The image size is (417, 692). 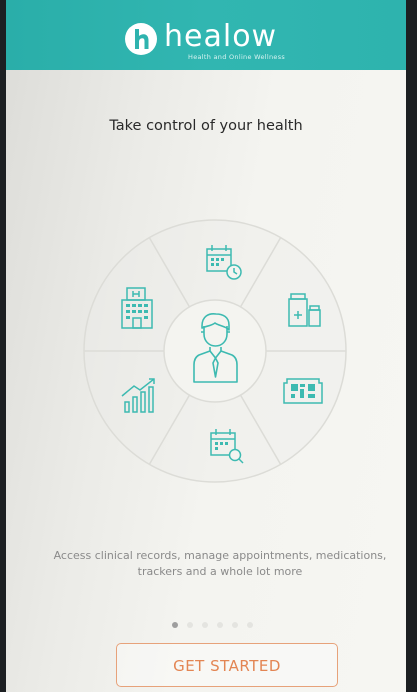 What do you see at coordinates (220, 571) in the screenshot?
I see `description-line-2: trackers and a whole lot more` at bounding box center [220, 571].